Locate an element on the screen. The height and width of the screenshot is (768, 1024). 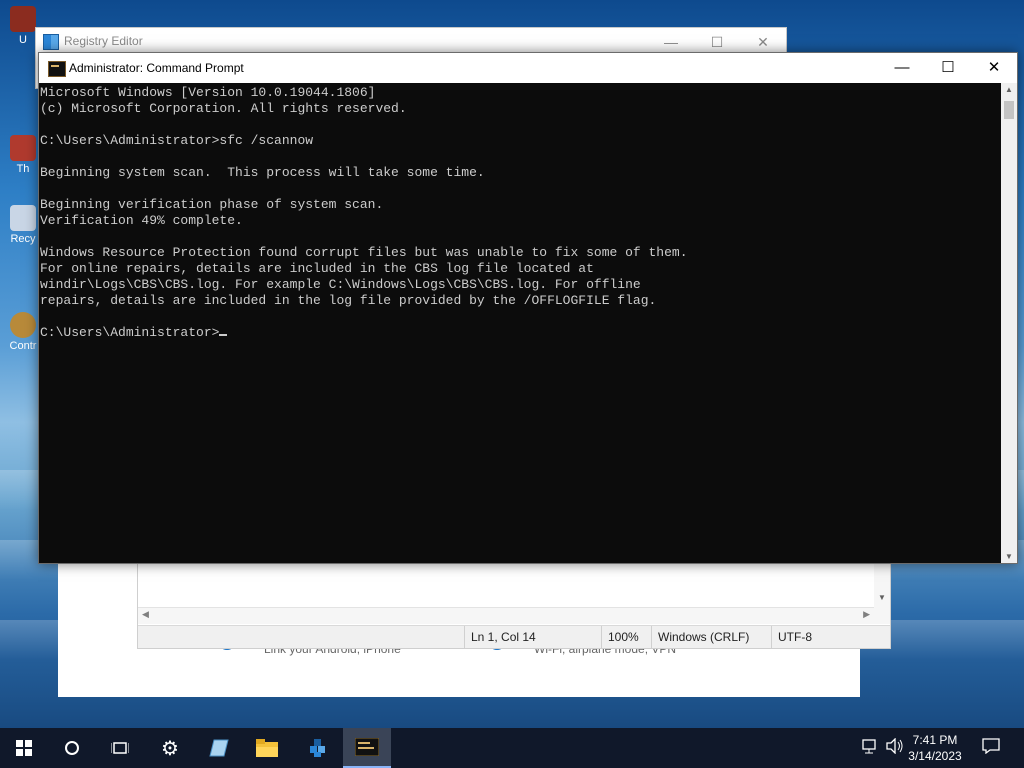
scroll-left-arrow-icon: ◀ is located at coordinates (145, 614).